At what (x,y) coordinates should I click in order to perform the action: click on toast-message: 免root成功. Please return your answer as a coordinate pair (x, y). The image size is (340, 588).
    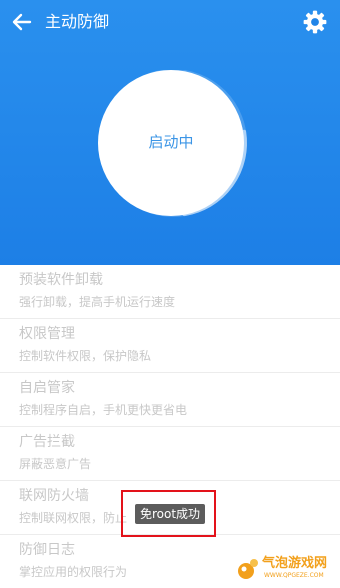
    Looking at the image, I should click on (170, 514).